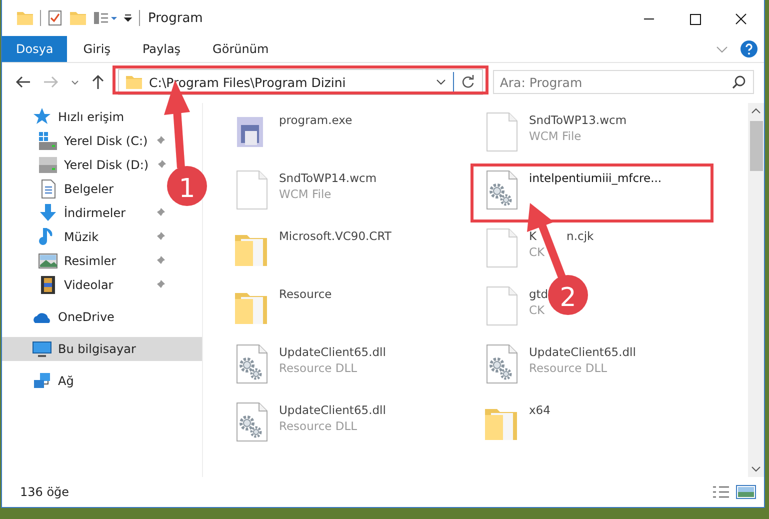  I want to click on sidebar-item: Yerel Disk (D:), so click(84, 165).